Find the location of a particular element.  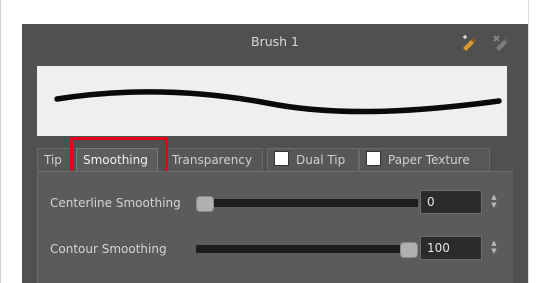

contour-slider-track is located at coordinates (307, 249).